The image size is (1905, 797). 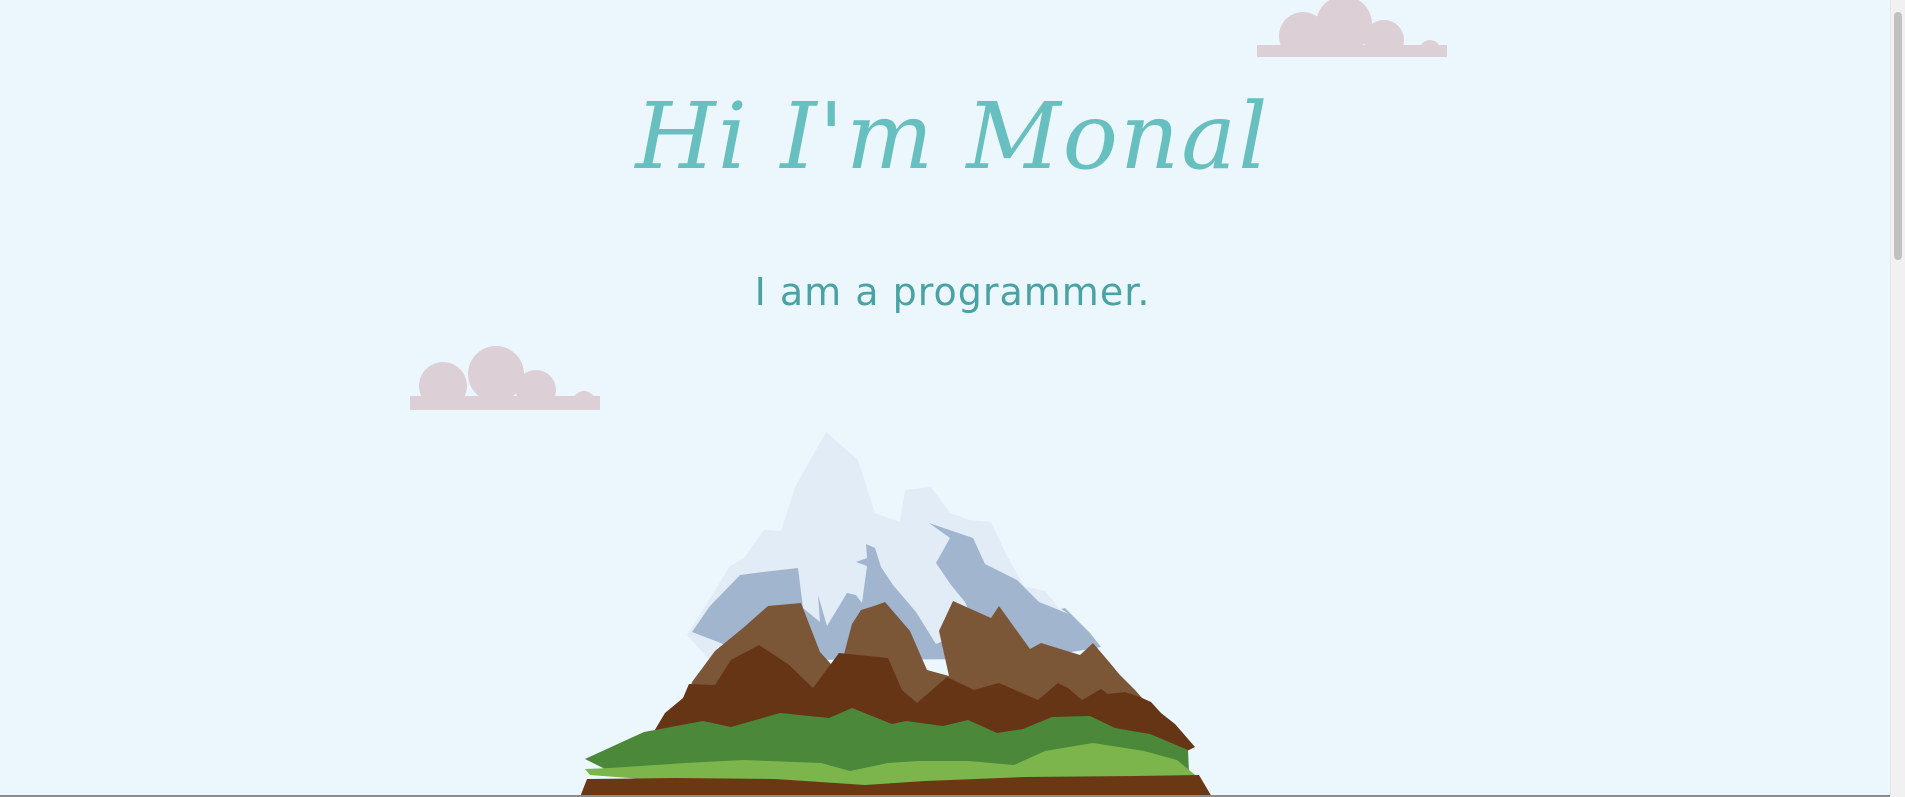 I want to click on hero-title: Hi I'm Monal, so click(x=952, y=136).